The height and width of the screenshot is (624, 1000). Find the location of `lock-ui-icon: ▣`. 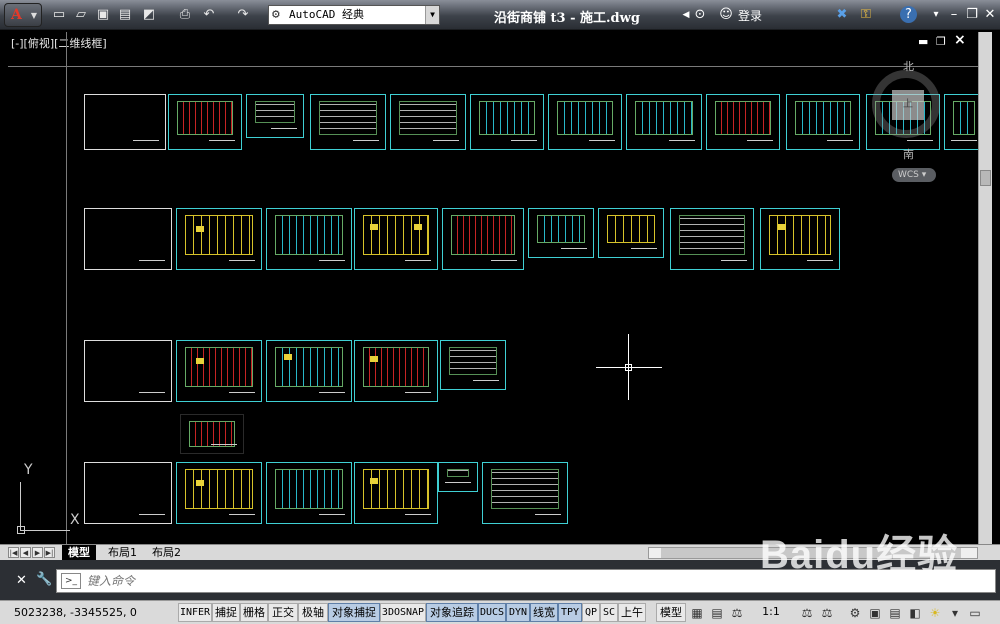

lock-ui-icon: ▣ is located at coordinates (875, 613).